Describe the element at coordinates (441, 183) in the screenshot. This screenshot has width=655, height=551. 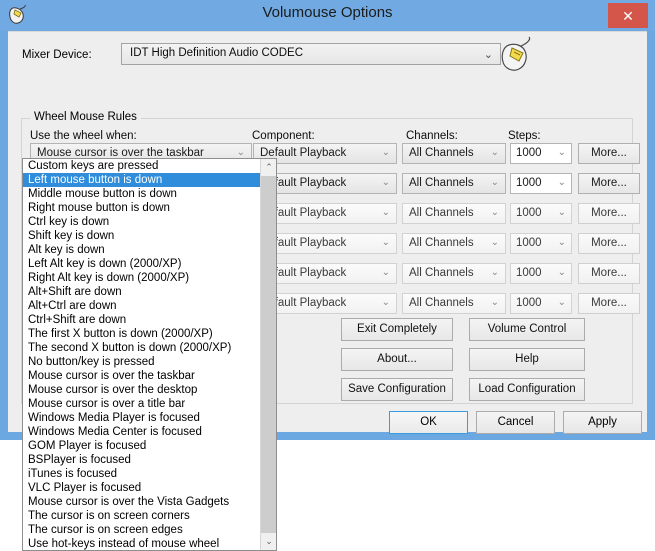
I see `channels-select-2-value: All Channels` at that location.